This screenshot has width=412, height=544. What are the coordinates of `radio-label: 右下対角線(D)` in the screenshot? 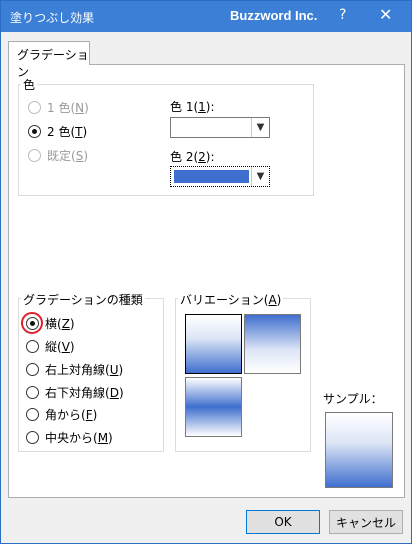 It's located at (84, 392).